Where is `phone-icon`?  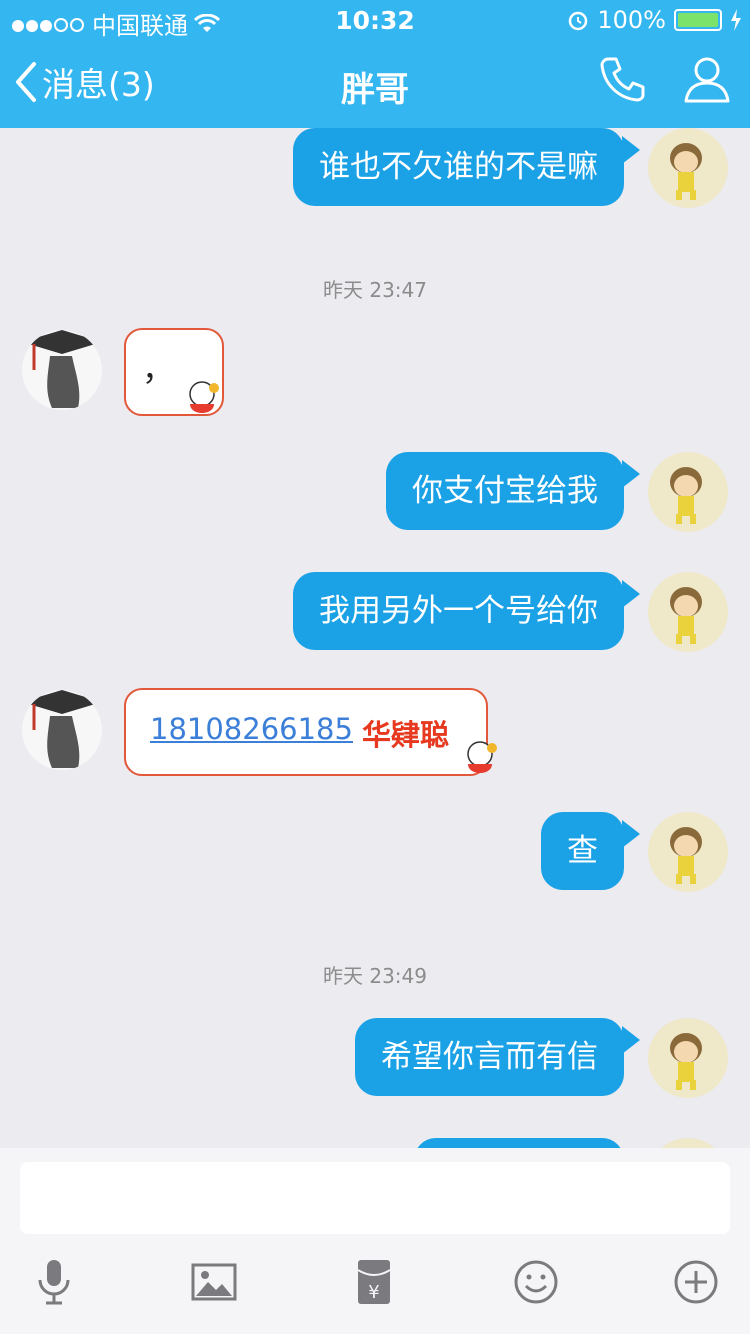 phone-icon is located at coordinates (623, 79).